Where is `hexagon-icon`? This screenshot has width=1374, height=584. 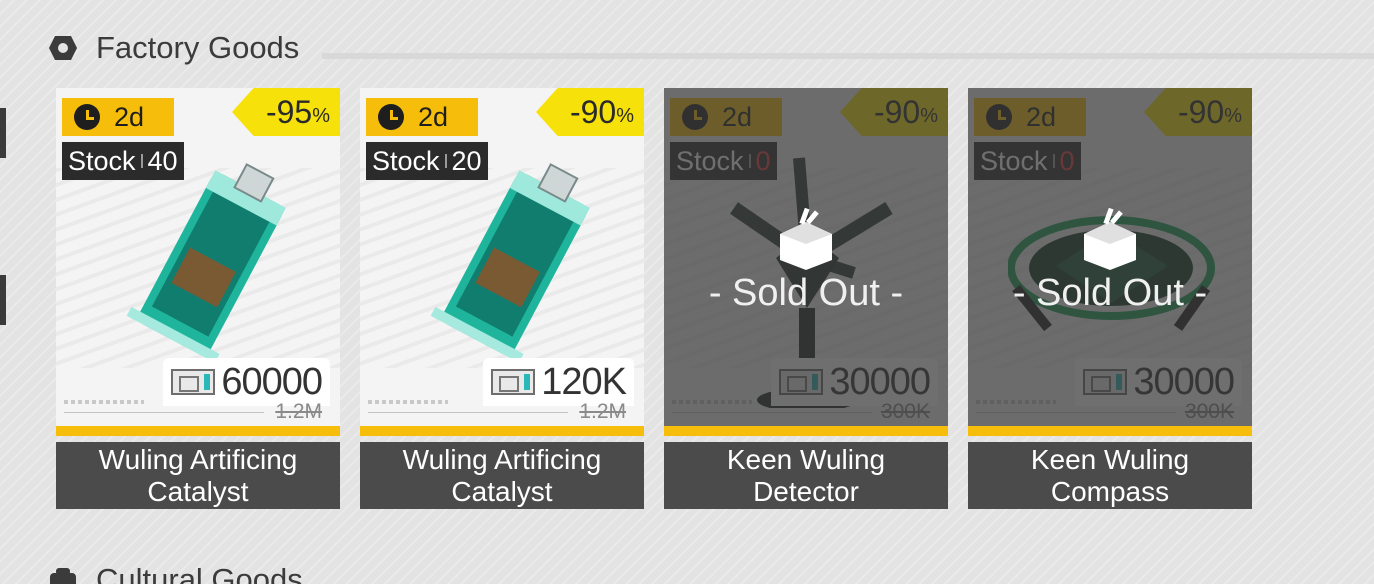
hexagon-icon is located at coordinates (63, 48).